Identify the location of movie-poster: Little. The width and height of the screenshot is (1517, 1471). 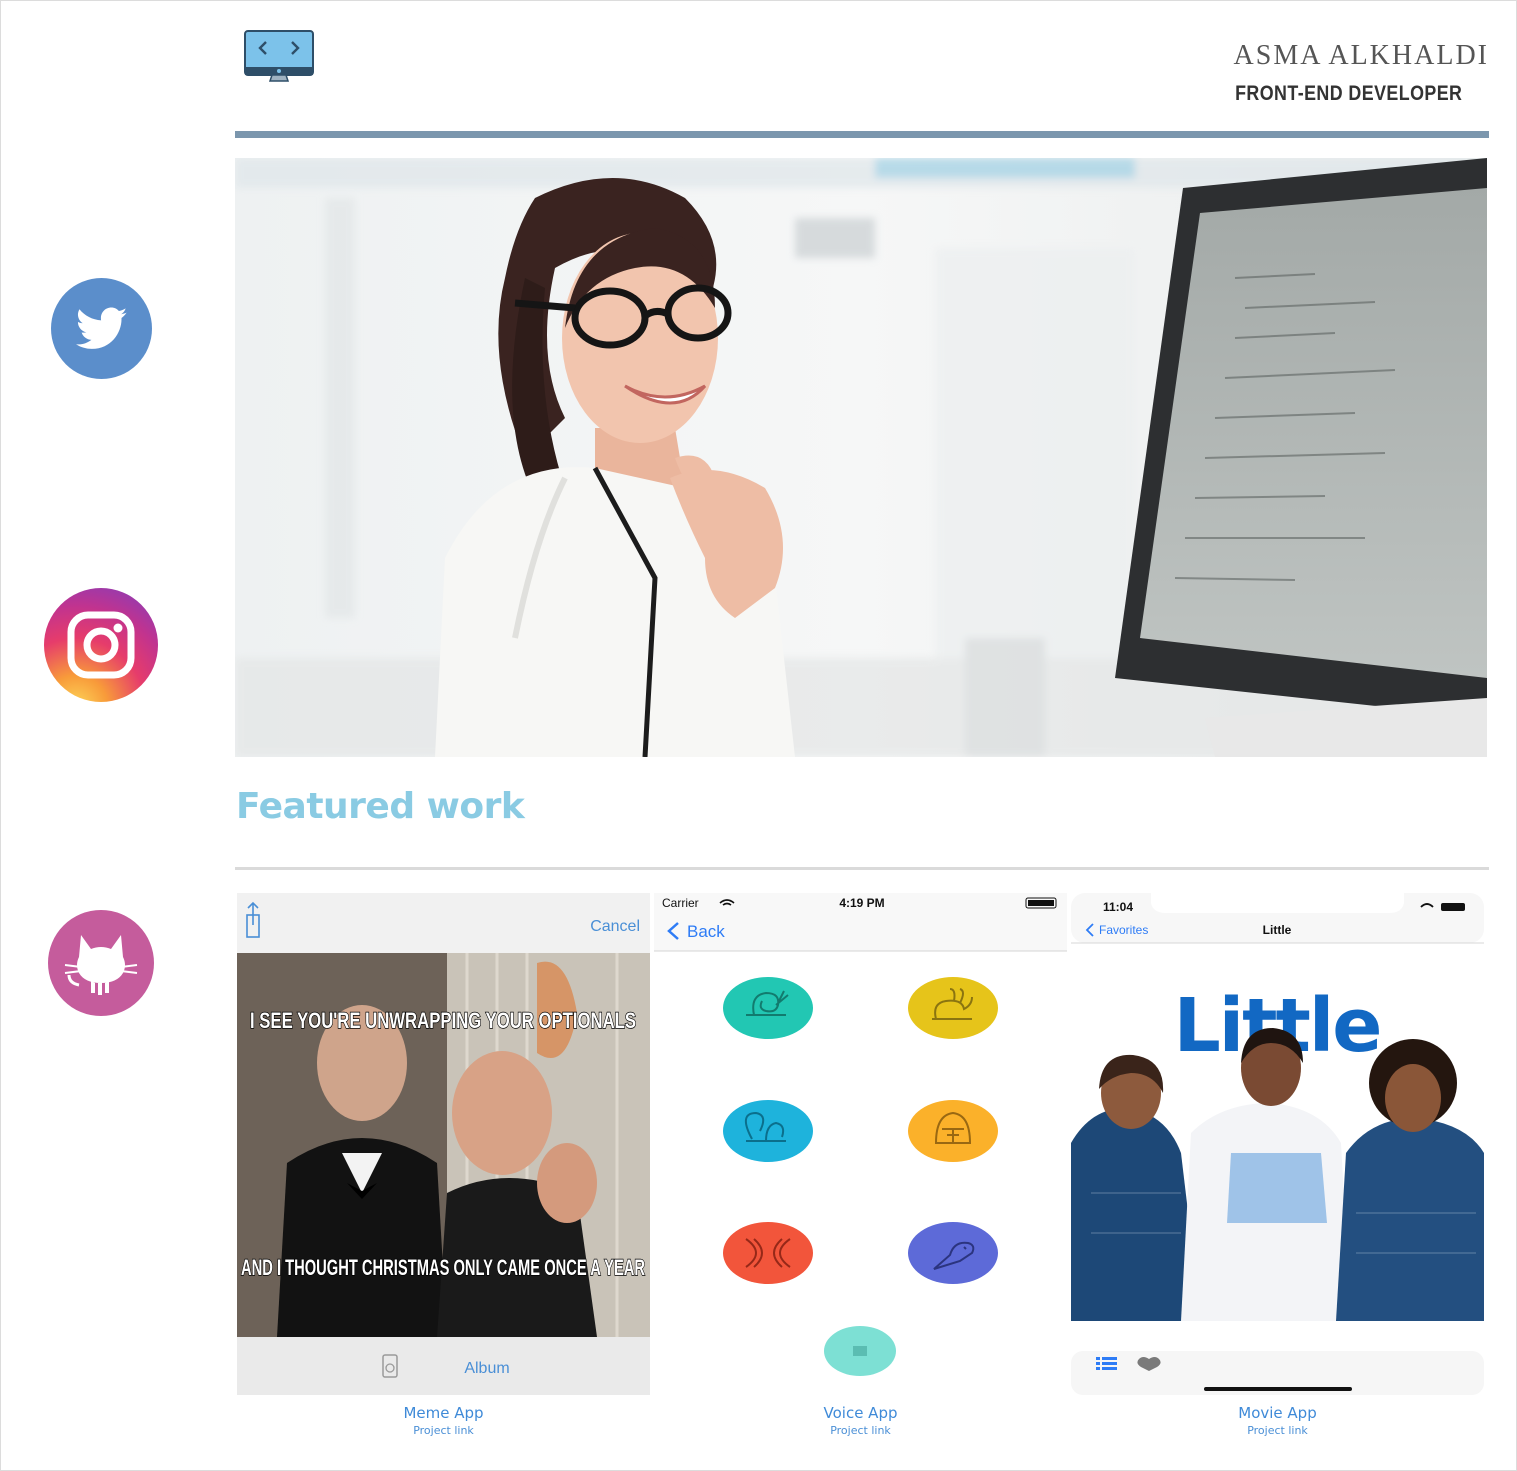
(1277, 1152).